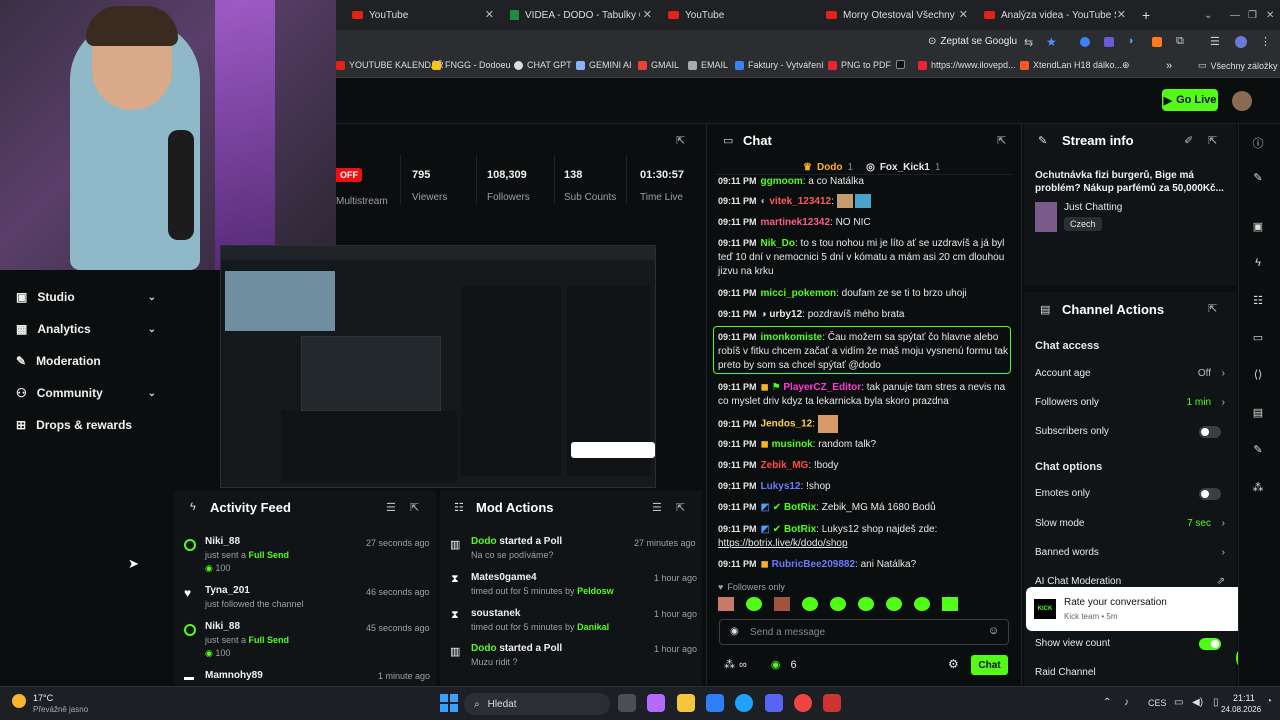 The height and width of the screenshot is (720, 1280). I want to click on info-icon: ⓘ, so click(1258, 142).